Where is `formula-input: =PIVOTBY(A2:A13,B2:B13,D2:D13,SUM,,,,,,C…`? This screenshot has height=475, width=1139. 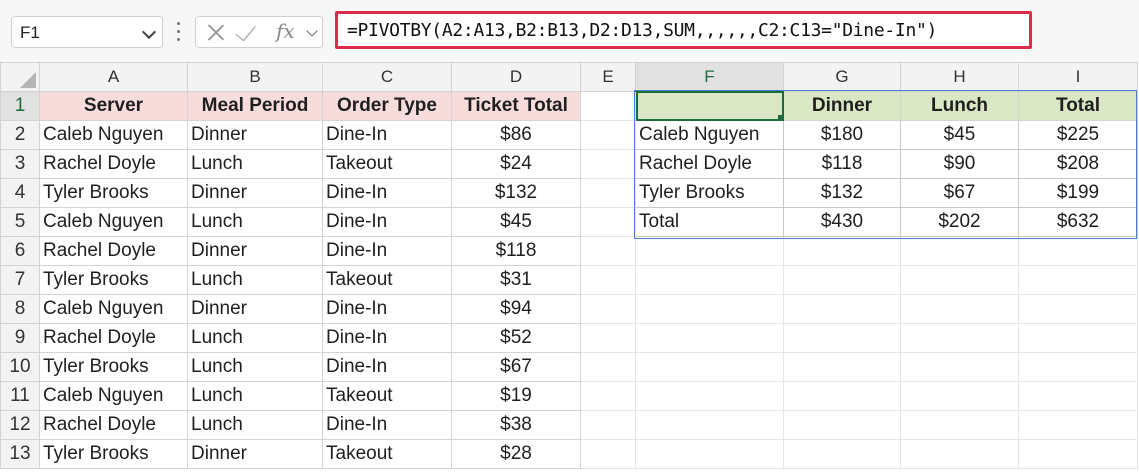 formula-input: =PIVOTBY(A2:A13,B2:B13,D2:D13,SUM,,,,,,C… is located at coordinates (683, 30).